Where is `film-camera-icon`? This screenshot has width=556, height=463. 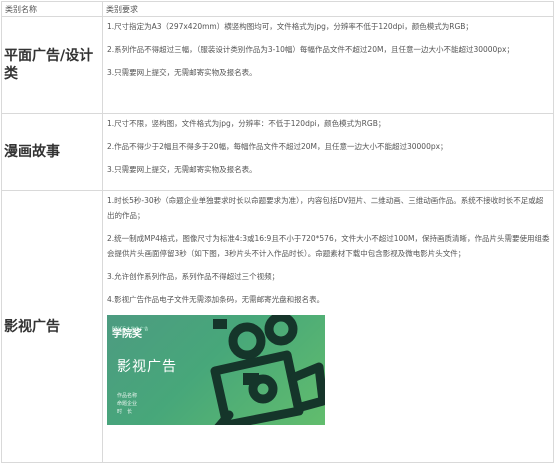 film-camera-icon is located at coordinates (267, 370).